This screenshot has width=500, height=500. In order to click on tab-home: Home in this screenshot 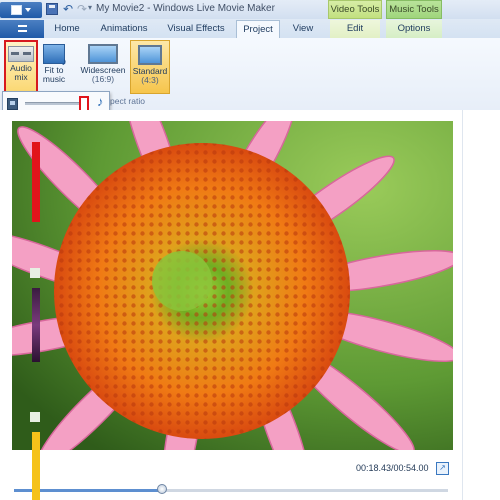, I will do `click(67, 29)`.